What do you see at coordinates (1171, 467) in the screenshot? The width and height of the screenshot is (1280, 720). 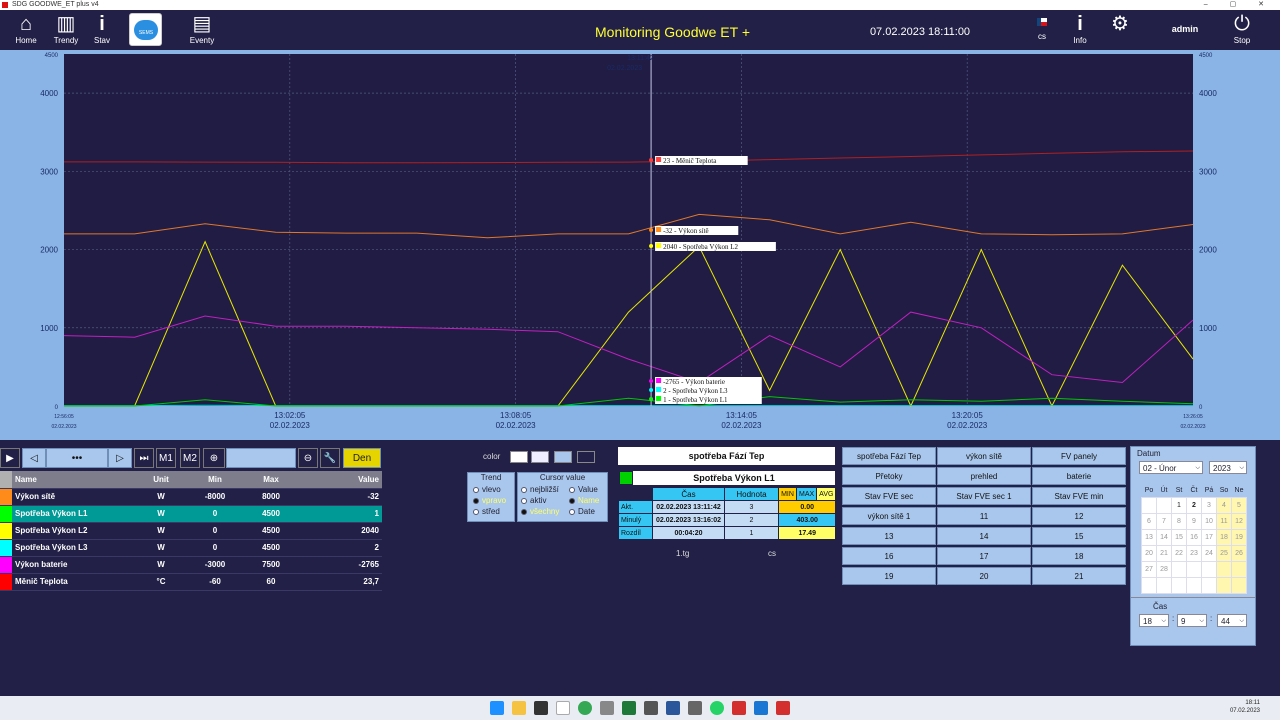 I see `month-select: 02 - Únor ⌵` at bounding box center [1171, 467].